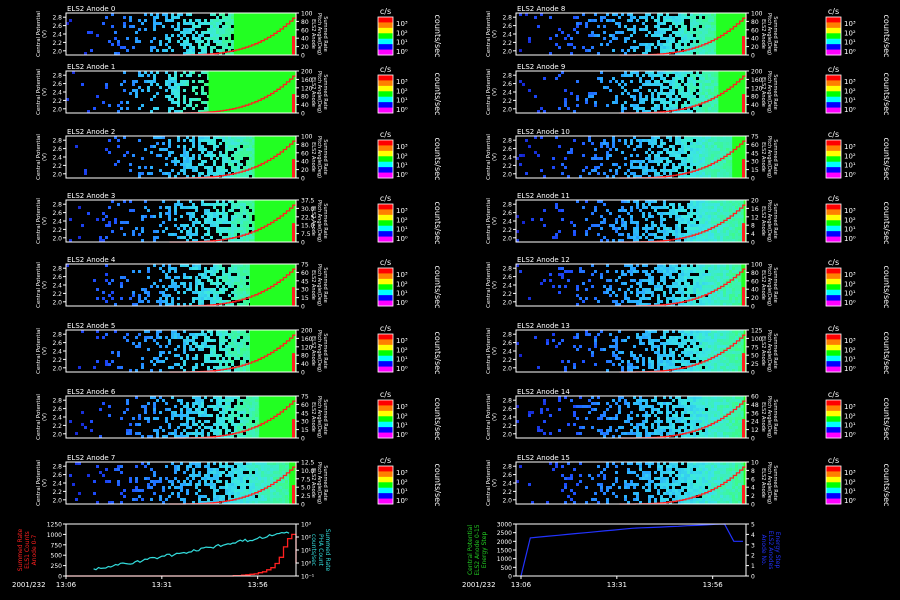  Describe the element at coordinates (57, 277) in the screenshot. I see `y-tick-label: 2.6` at that location.